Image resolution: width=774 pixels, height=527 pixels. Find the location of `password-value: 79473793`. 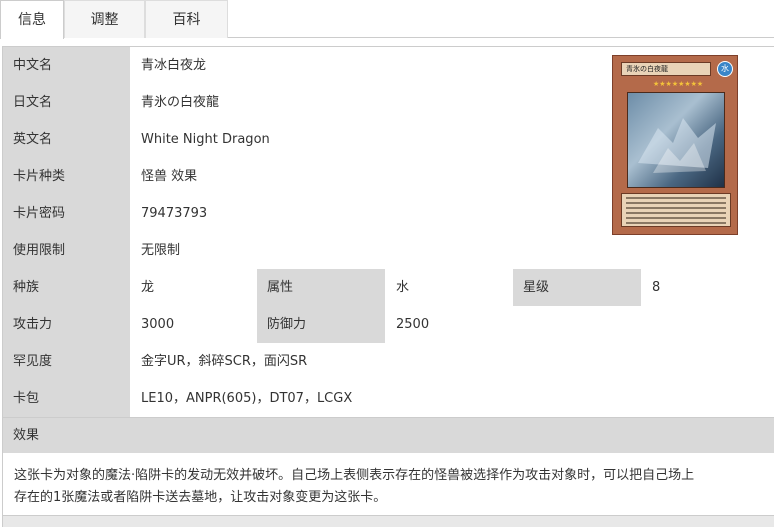

password-value: 79473793 is located at coordinates (354, 213).